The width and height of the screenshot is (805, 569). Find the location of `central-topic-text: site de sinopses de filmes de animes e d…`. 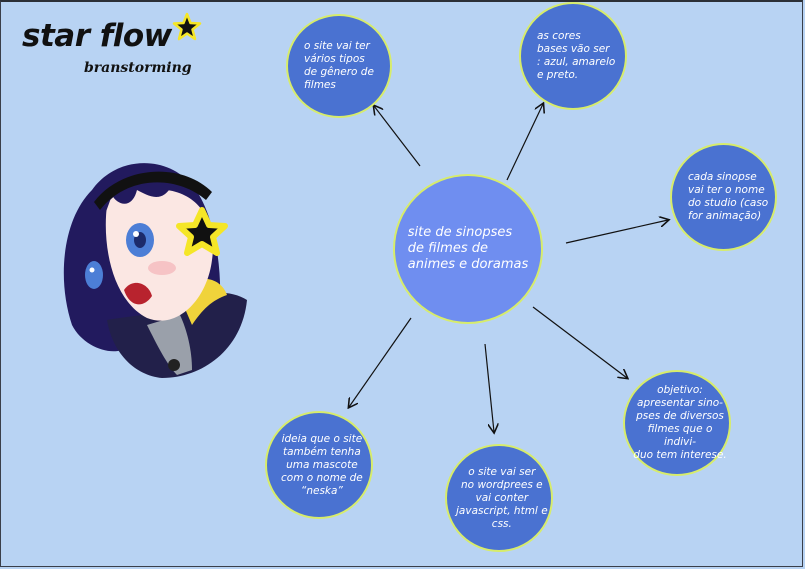

central-topic-text: site de sinopses de filmes de animes e d… is located at coordinates (468, 248).